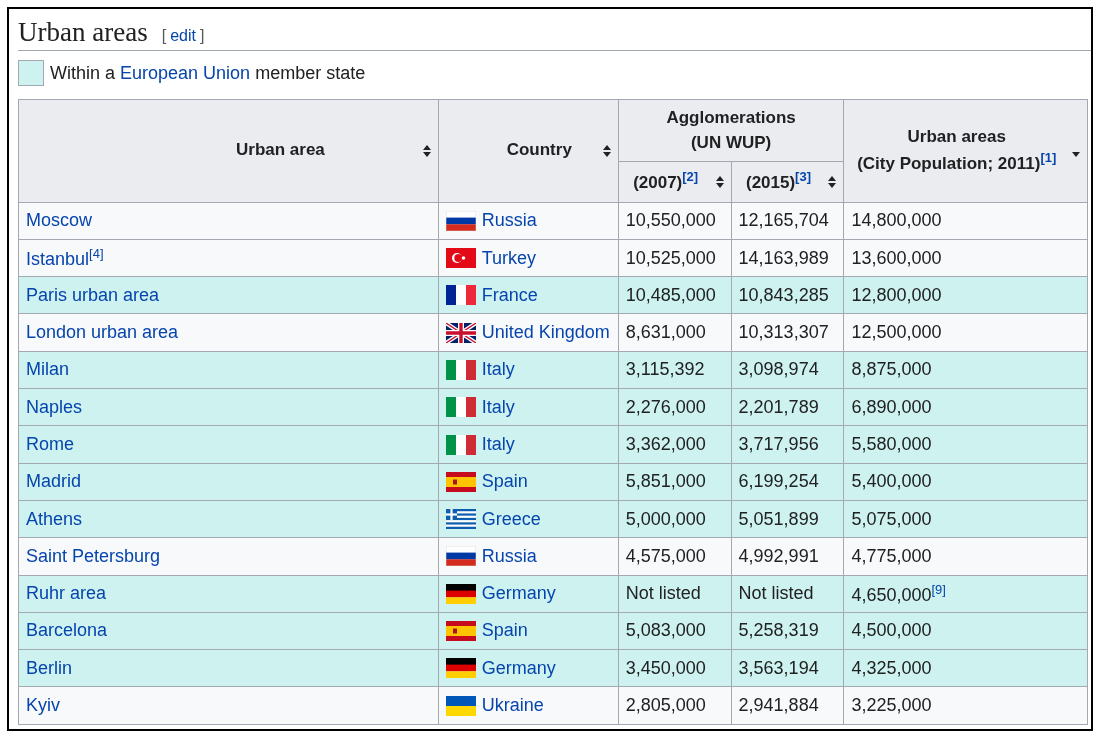  What do you see at coordinates (787, 444) in the screenshot?
I see `table-cell: 3,717,956` at bounding box center [787, 444].